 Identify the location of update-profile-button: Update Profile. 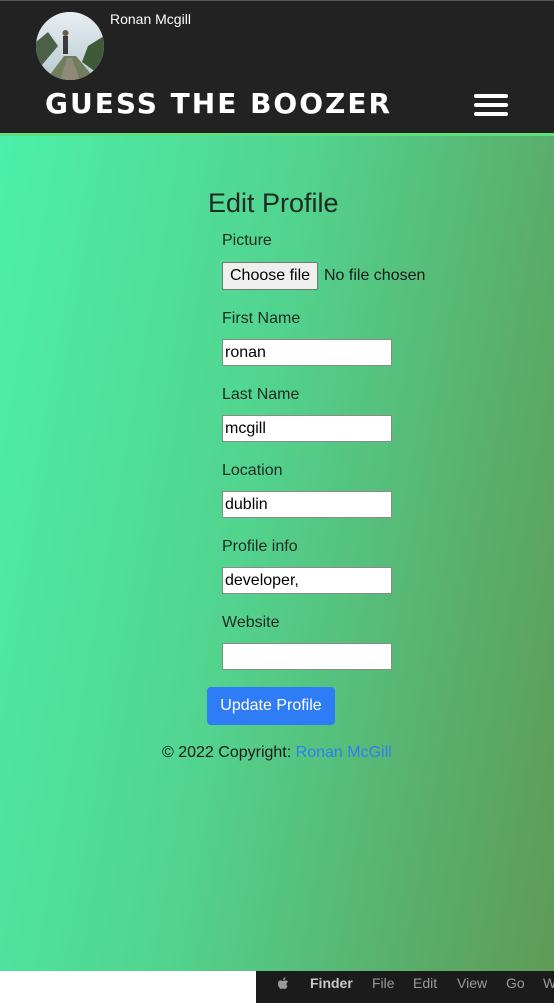
(271, 706).